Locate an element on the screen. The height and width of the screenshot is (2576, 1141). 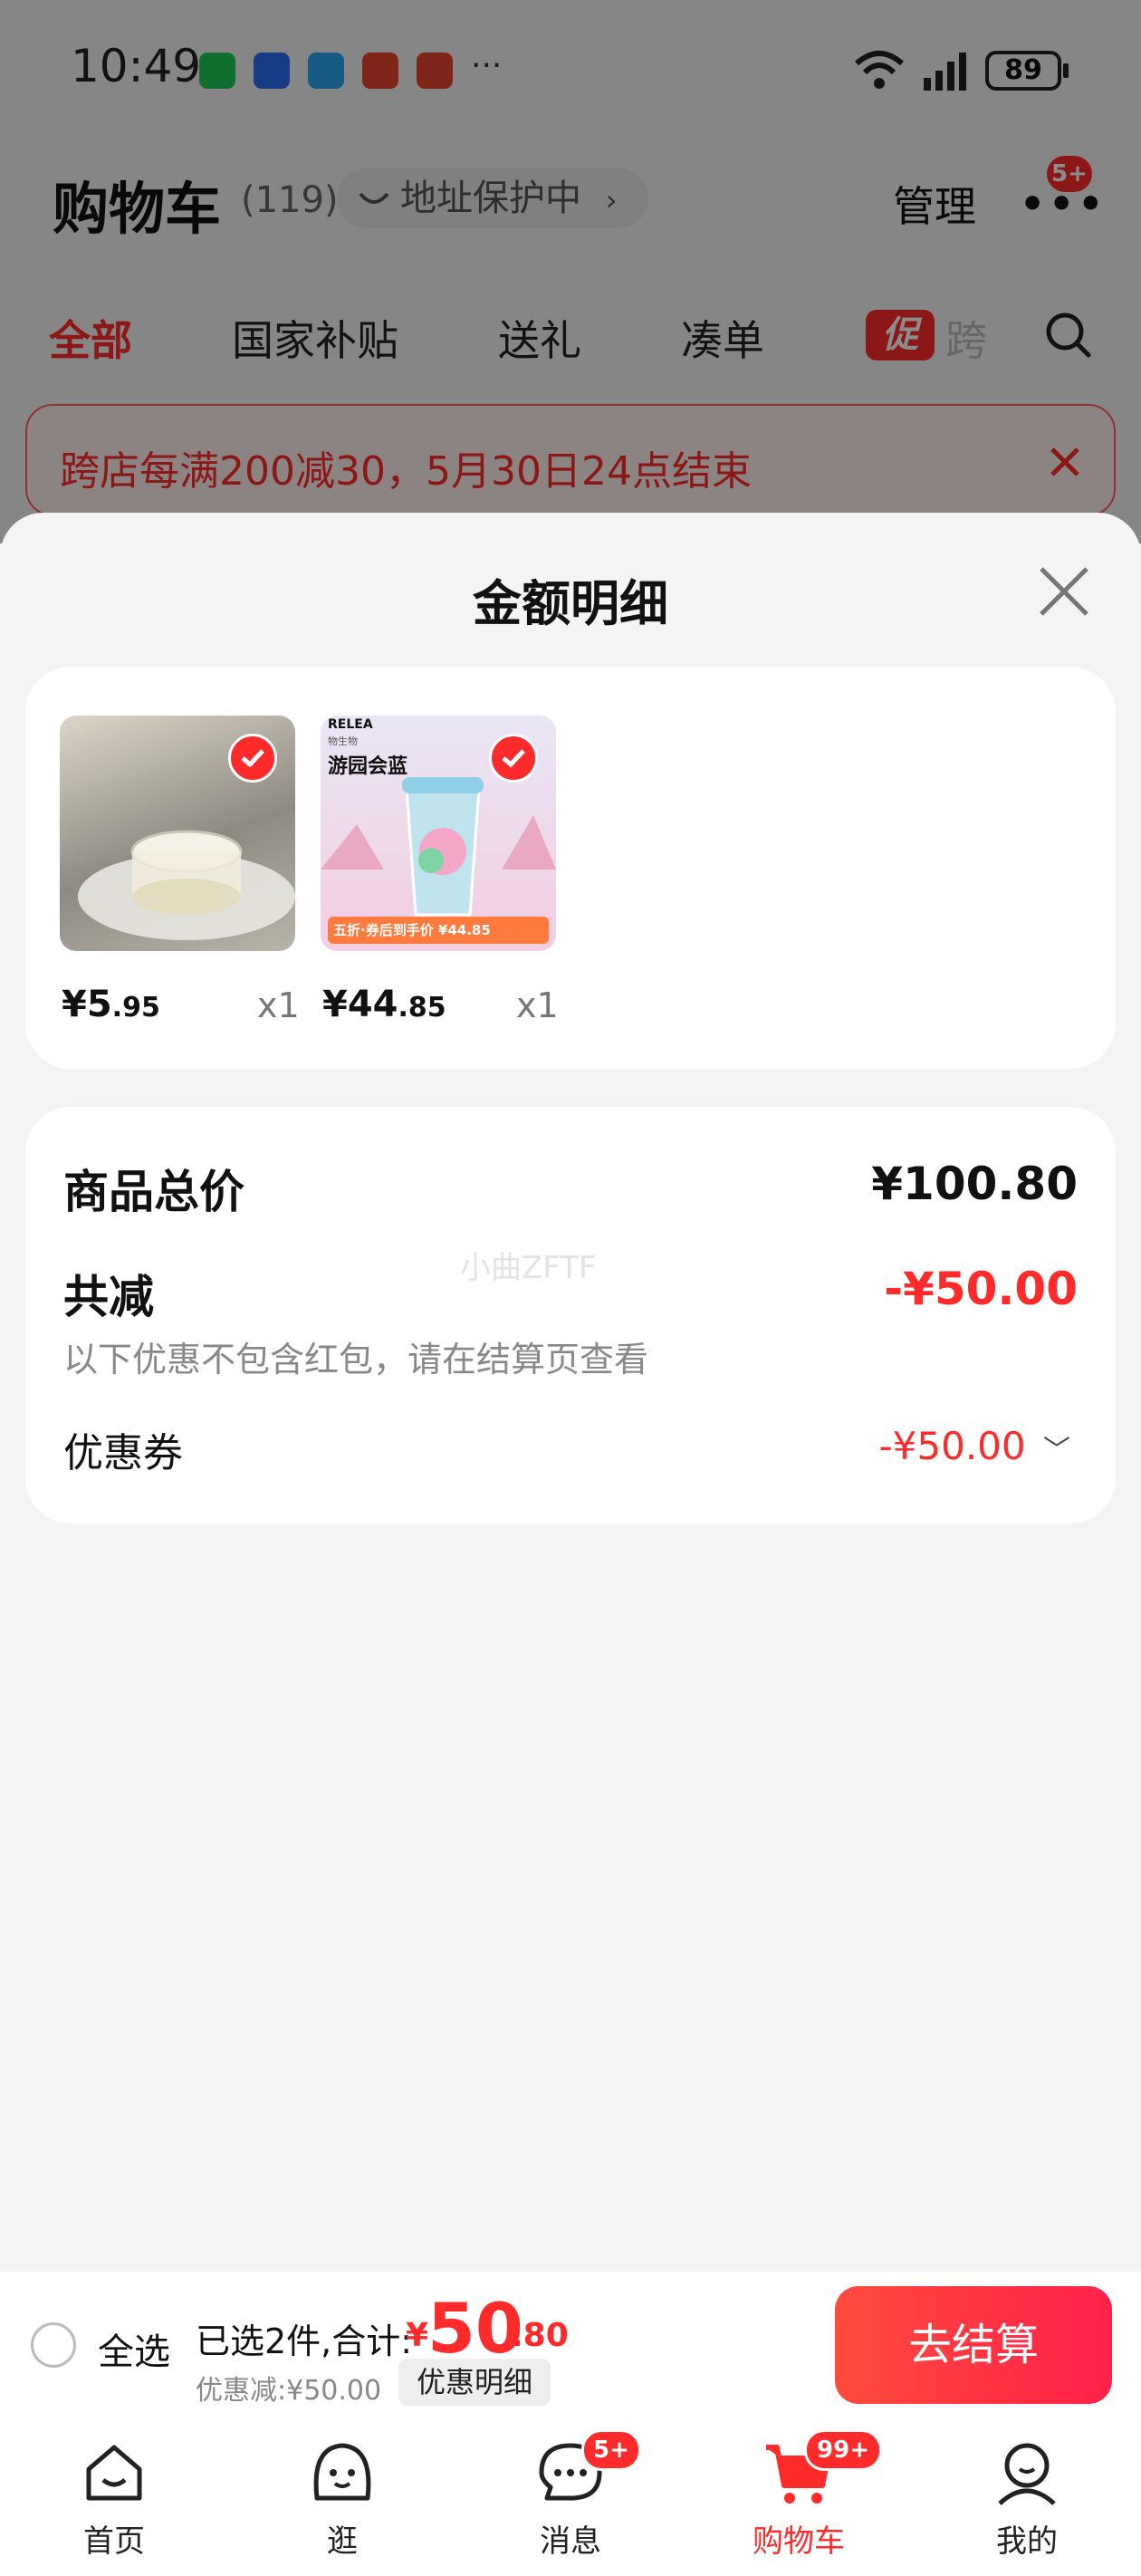
total-decimal: .80 is located at coordinates (540, 2335).